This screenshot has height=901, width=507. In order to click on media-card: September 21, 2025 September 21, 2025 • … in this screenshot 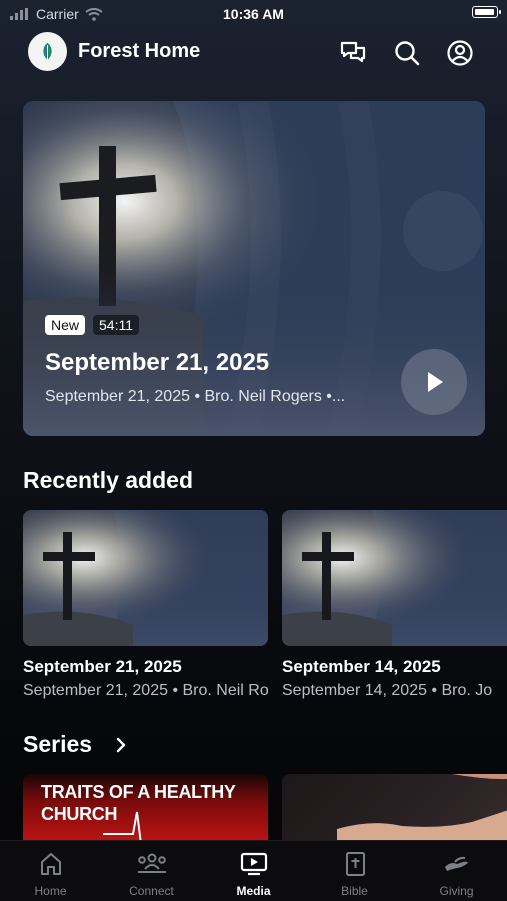, I will do `click(145, 604)`.